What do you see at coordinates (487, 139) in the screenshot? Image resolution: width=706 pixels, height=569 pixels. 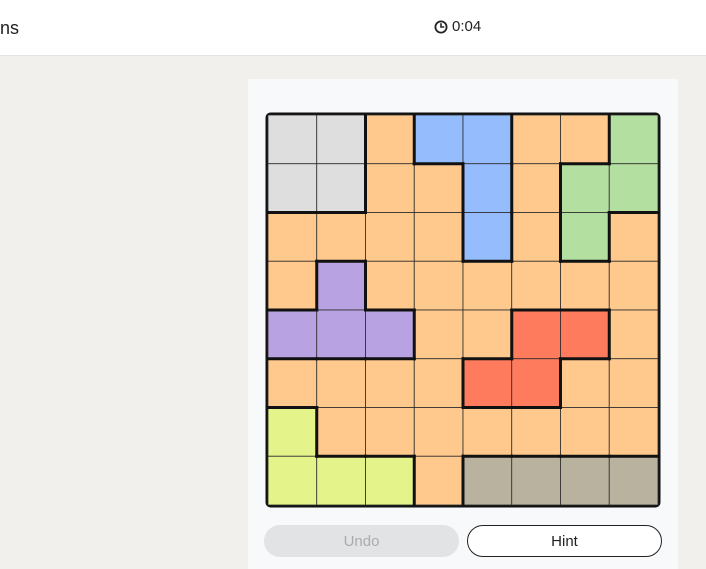 I see `cell-blue-r0c4` at bounding box center [487, 139].